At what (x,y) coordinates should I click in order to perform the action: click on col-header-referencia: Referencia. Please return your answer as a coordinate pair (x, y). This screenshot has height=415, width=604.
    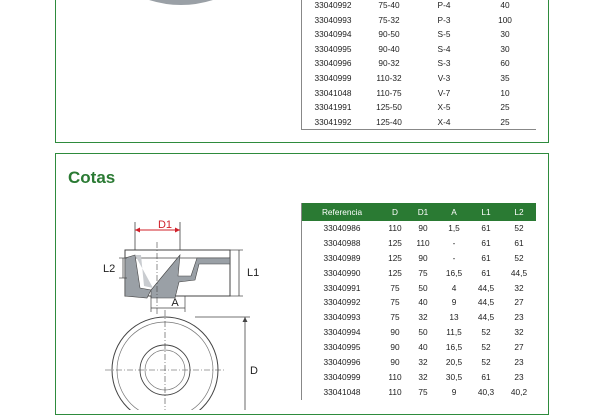
    Looking at the image, I should click on (342, 212).